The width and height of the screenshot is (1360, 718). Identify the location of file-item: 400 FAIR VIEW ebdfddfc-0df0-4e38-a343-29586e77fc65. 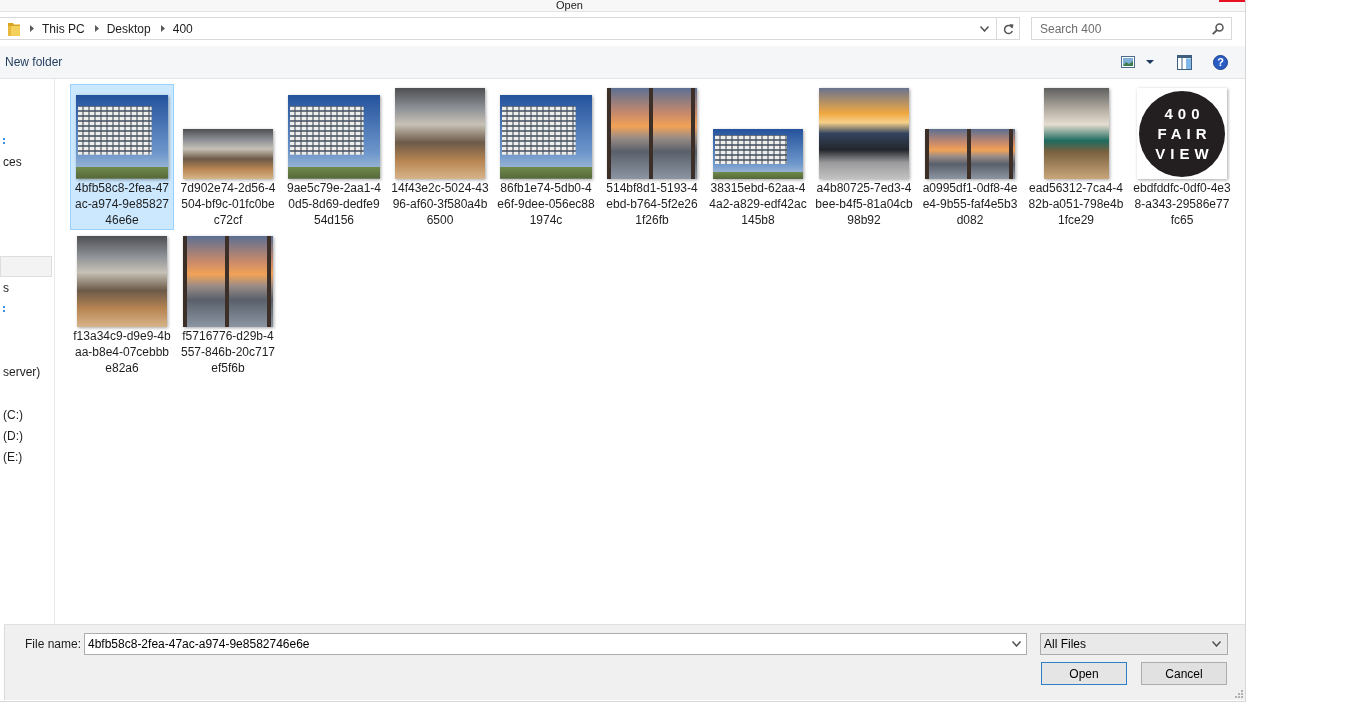
(1182, 157).